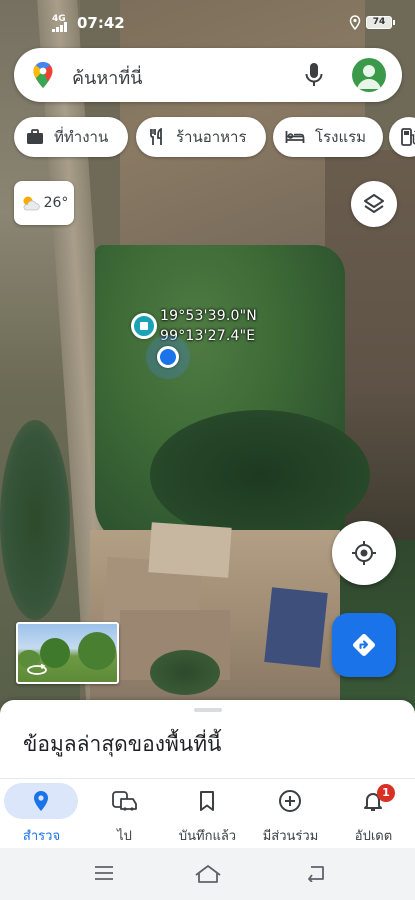  I want to click on partly-cloudy-icon, so click(31, 203).